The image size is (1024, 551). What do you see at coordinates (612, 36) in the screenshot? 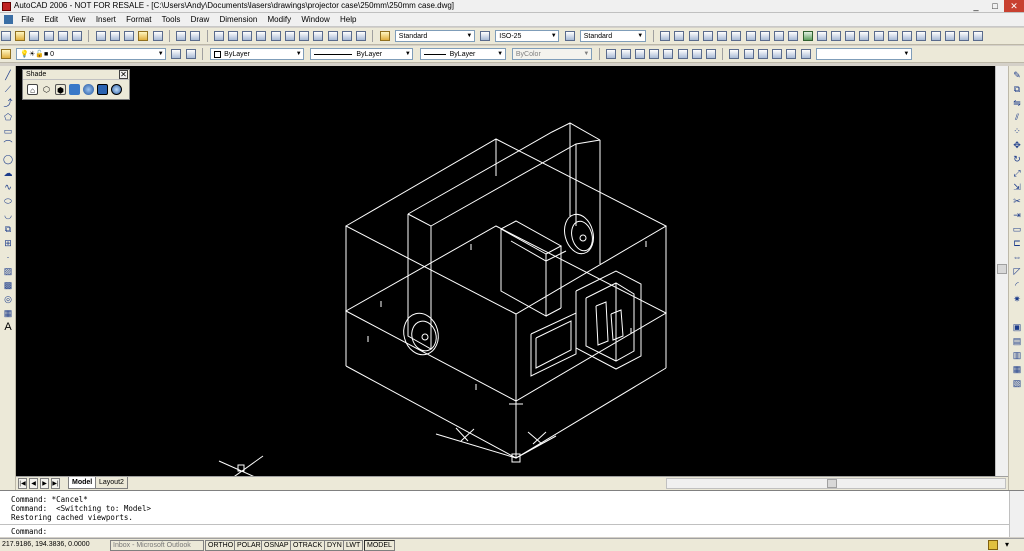
I see `table-style-select: Standard ▼` at bounding box center [612, 36].